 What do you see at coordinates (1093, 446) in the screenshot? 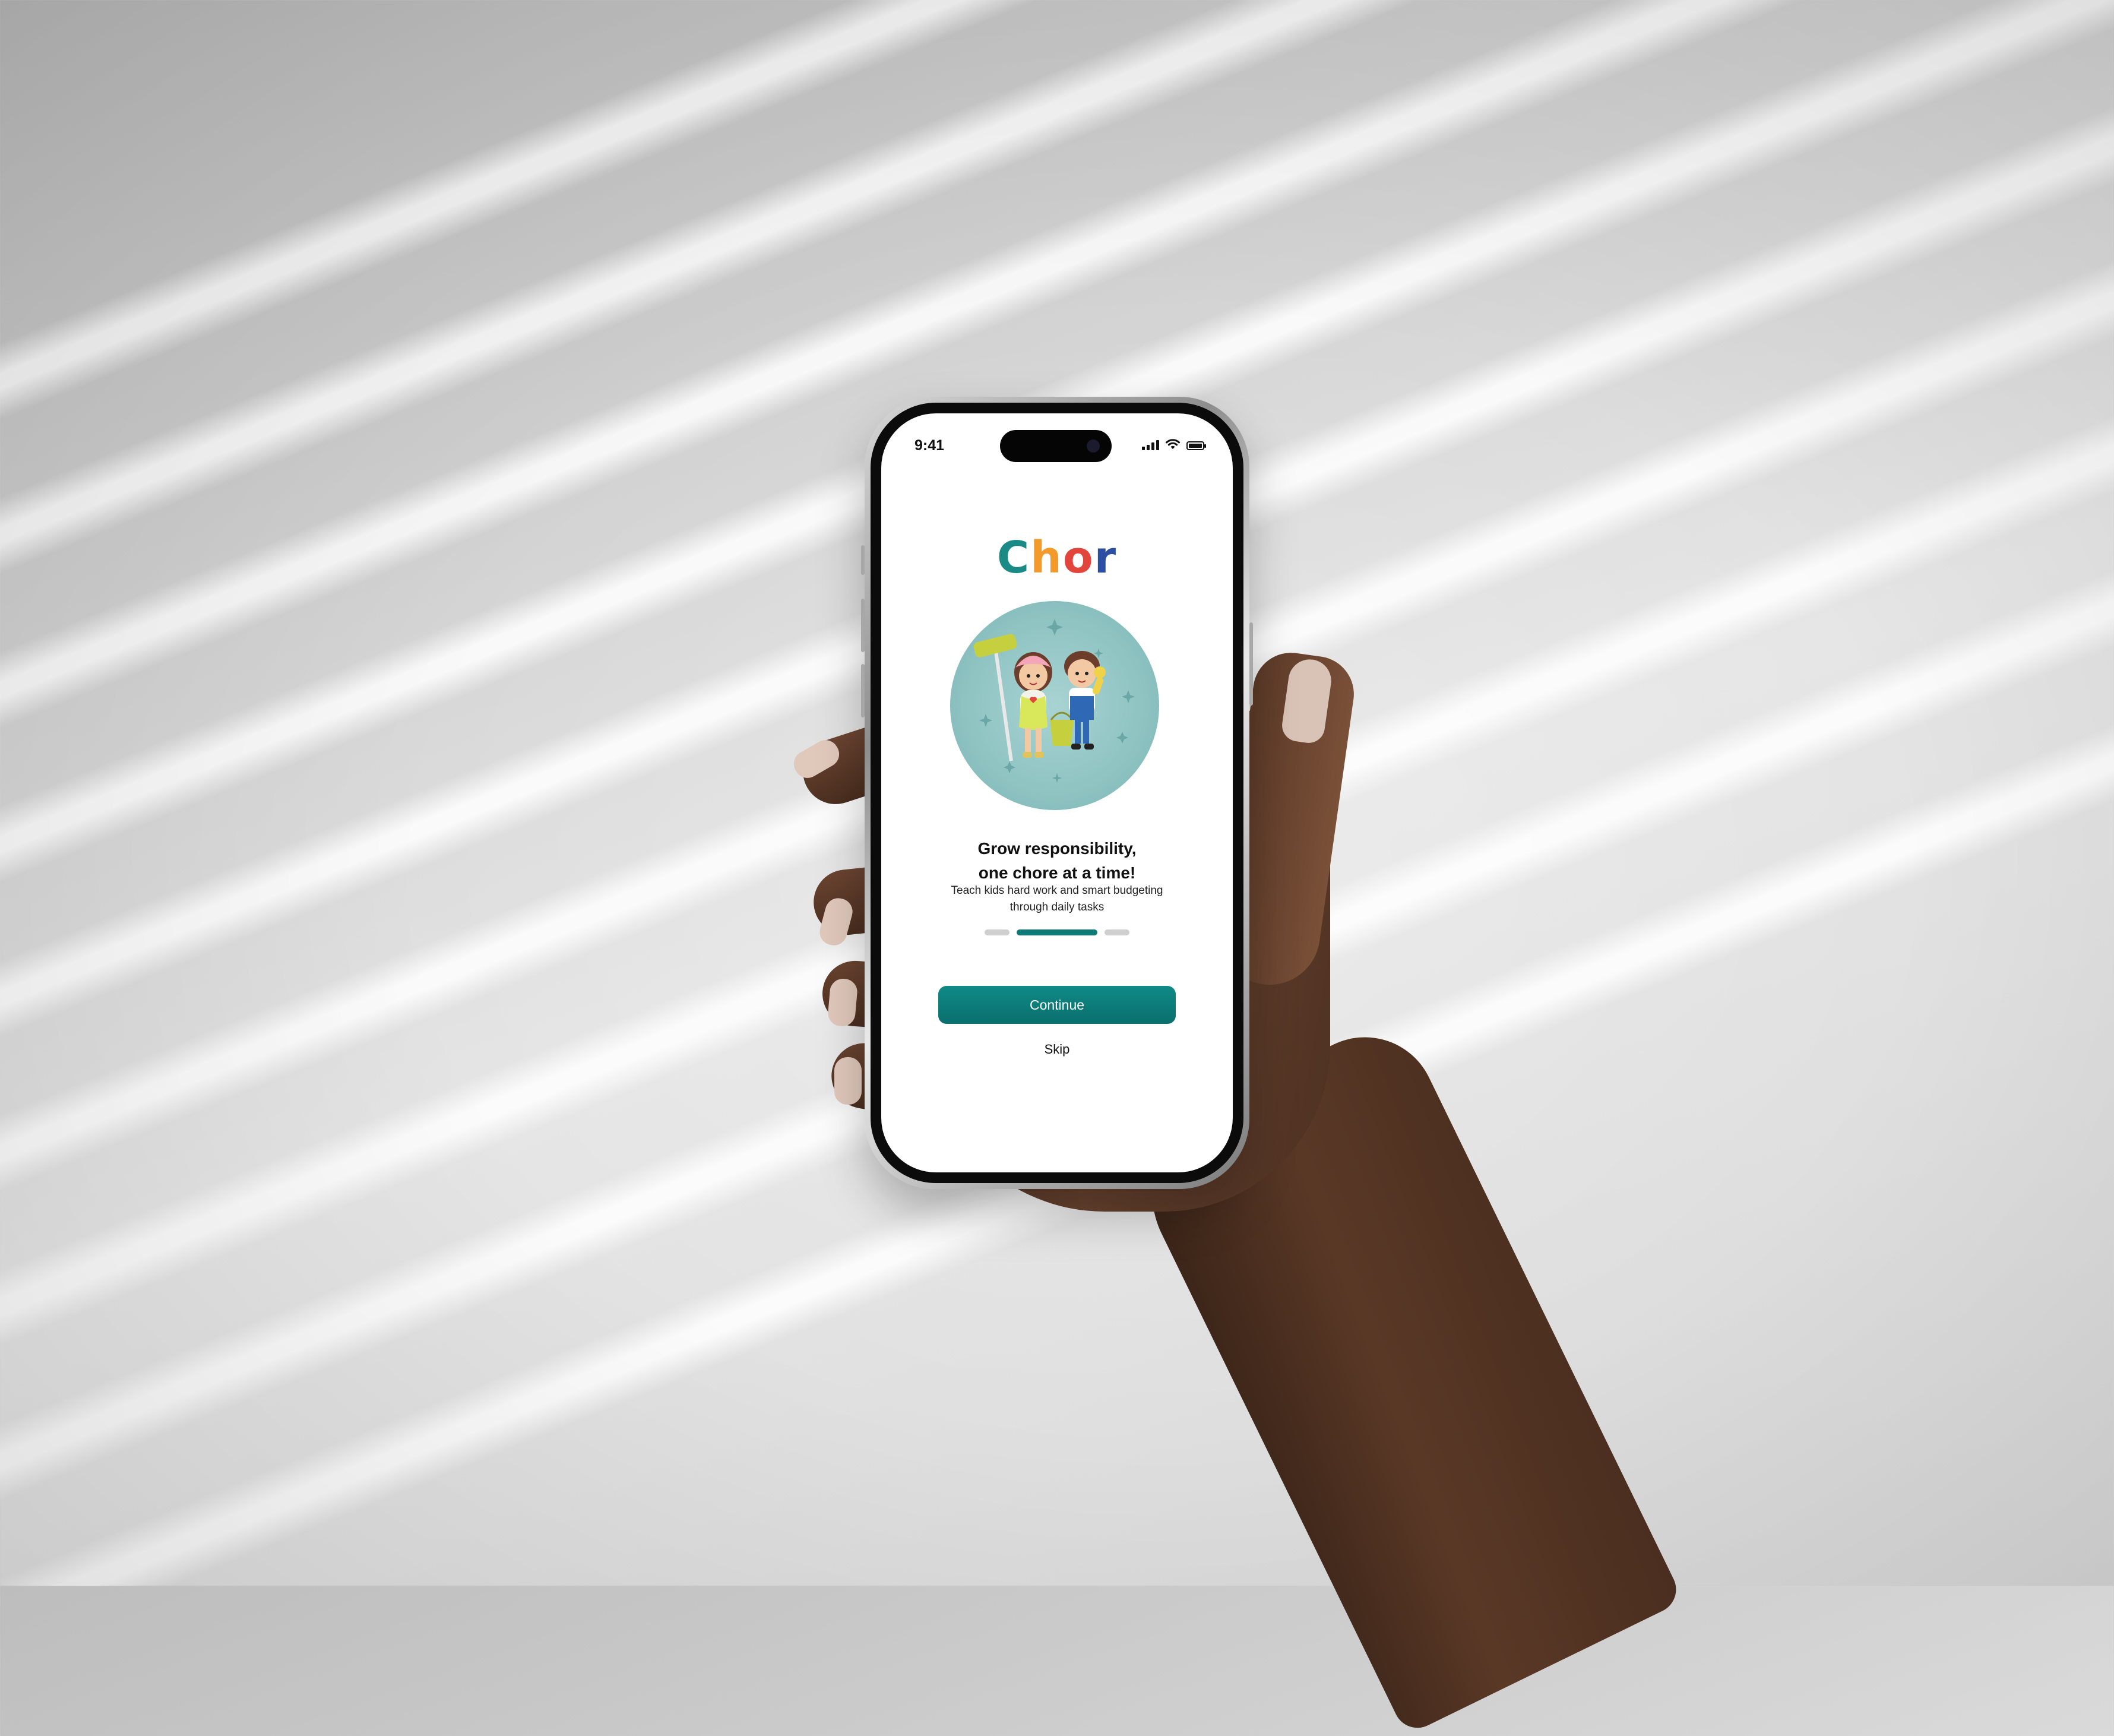
I see `camera-icon` at bounding box center [1093, 446].